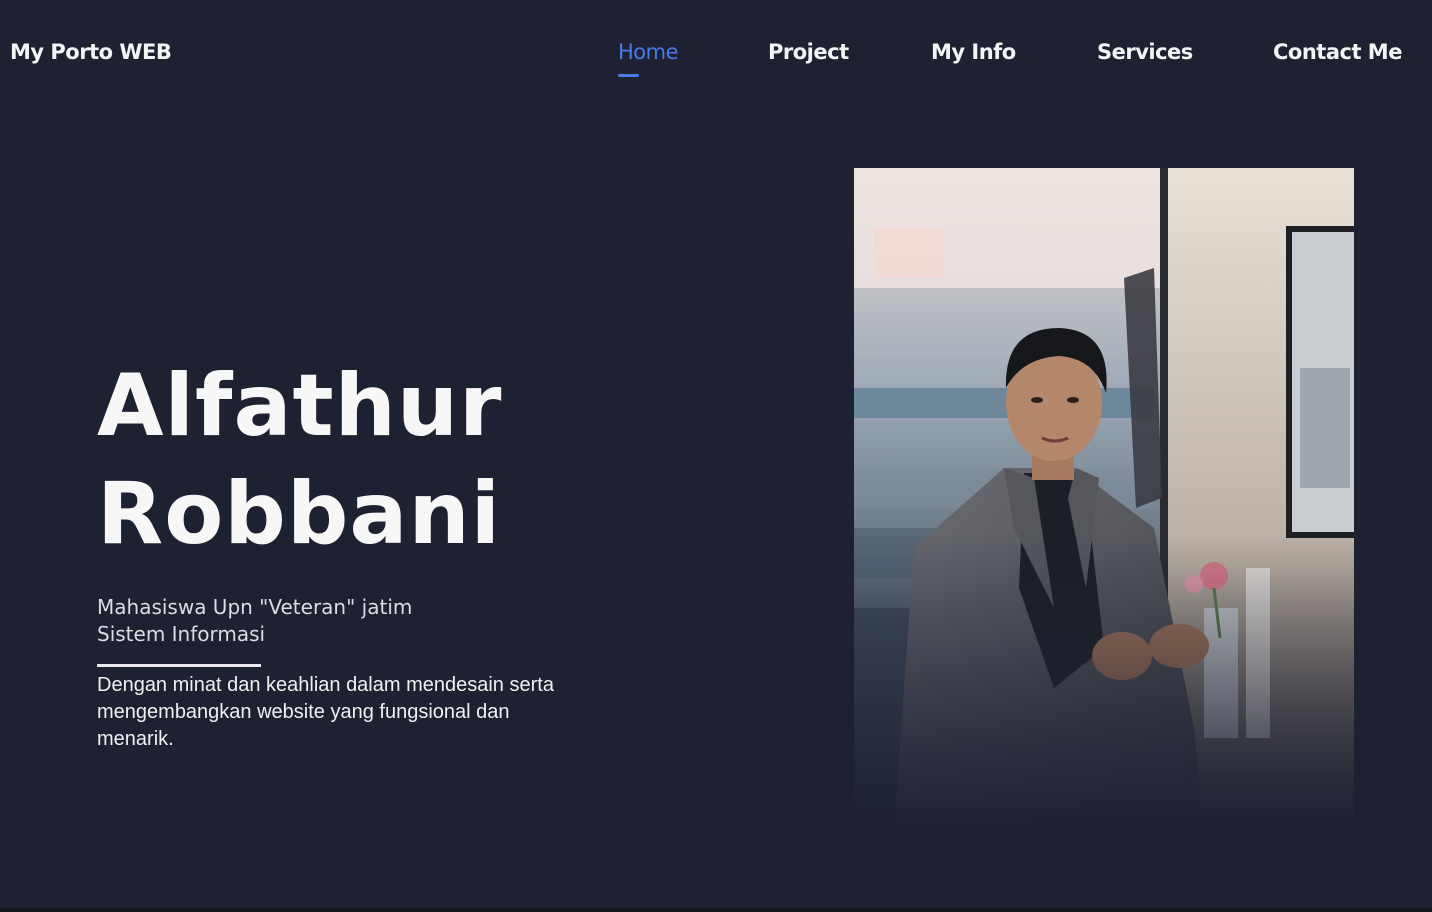  What do you see at coordinates (299, 514) in the screenshot?
I see `hero-name-line2: Robbani` at bounding box center [299, 514].